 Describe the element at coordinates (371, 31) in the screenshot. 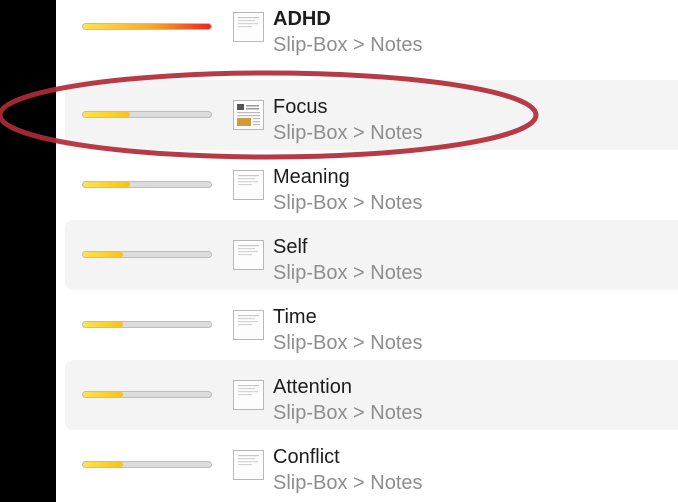

I see `result-row-adhd: ADHD Slip-Box > Notes` at that location.